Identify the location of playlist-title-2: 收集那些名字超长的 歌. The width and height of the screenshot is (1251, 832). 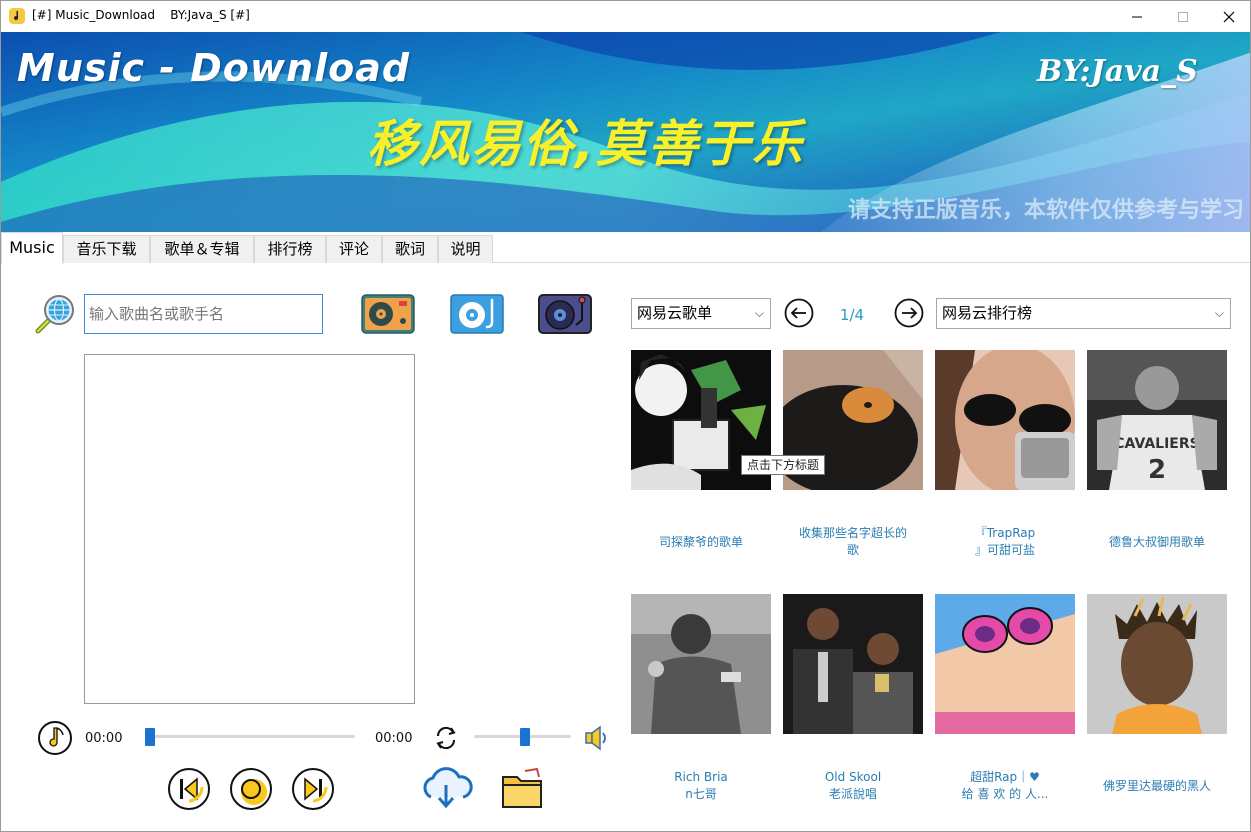
(853, 542).